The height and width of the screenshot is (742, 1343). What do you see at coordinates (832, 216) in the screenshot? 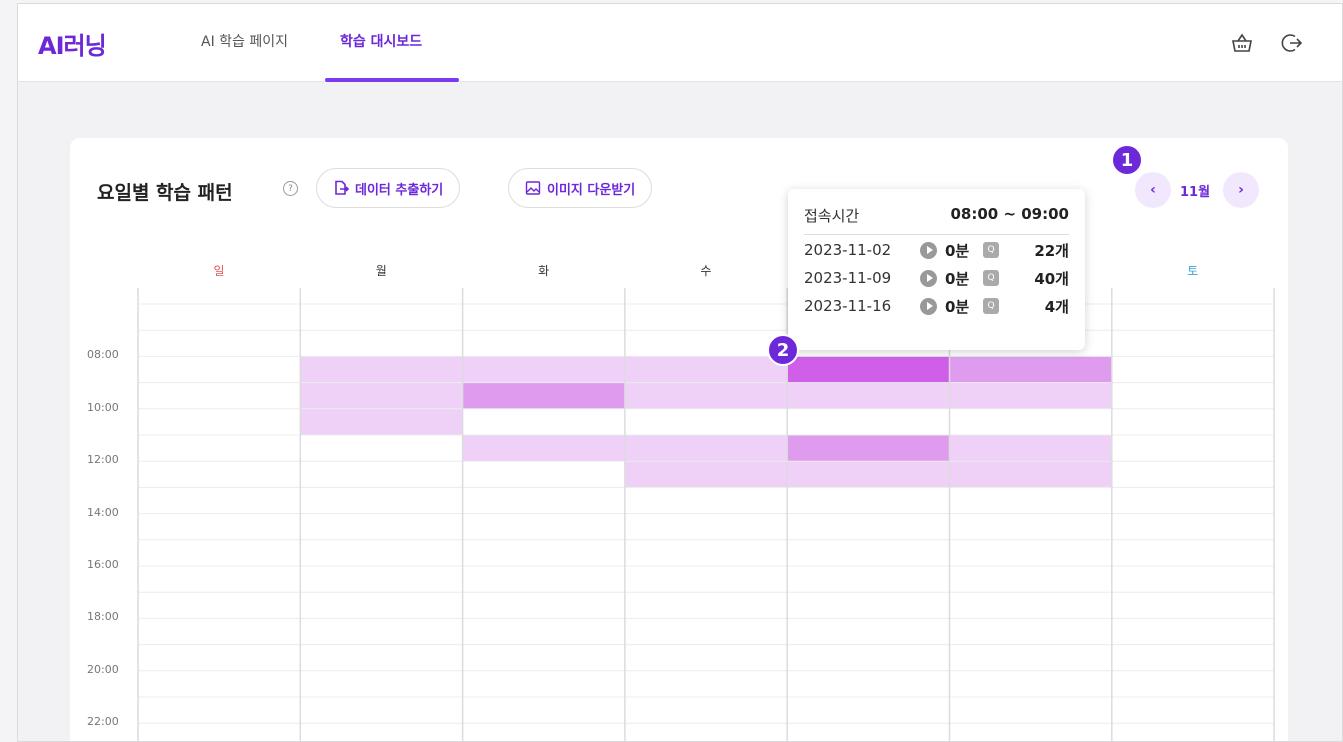
I see `tooltip-label: 접속시간` at bounding box center [832, 216].